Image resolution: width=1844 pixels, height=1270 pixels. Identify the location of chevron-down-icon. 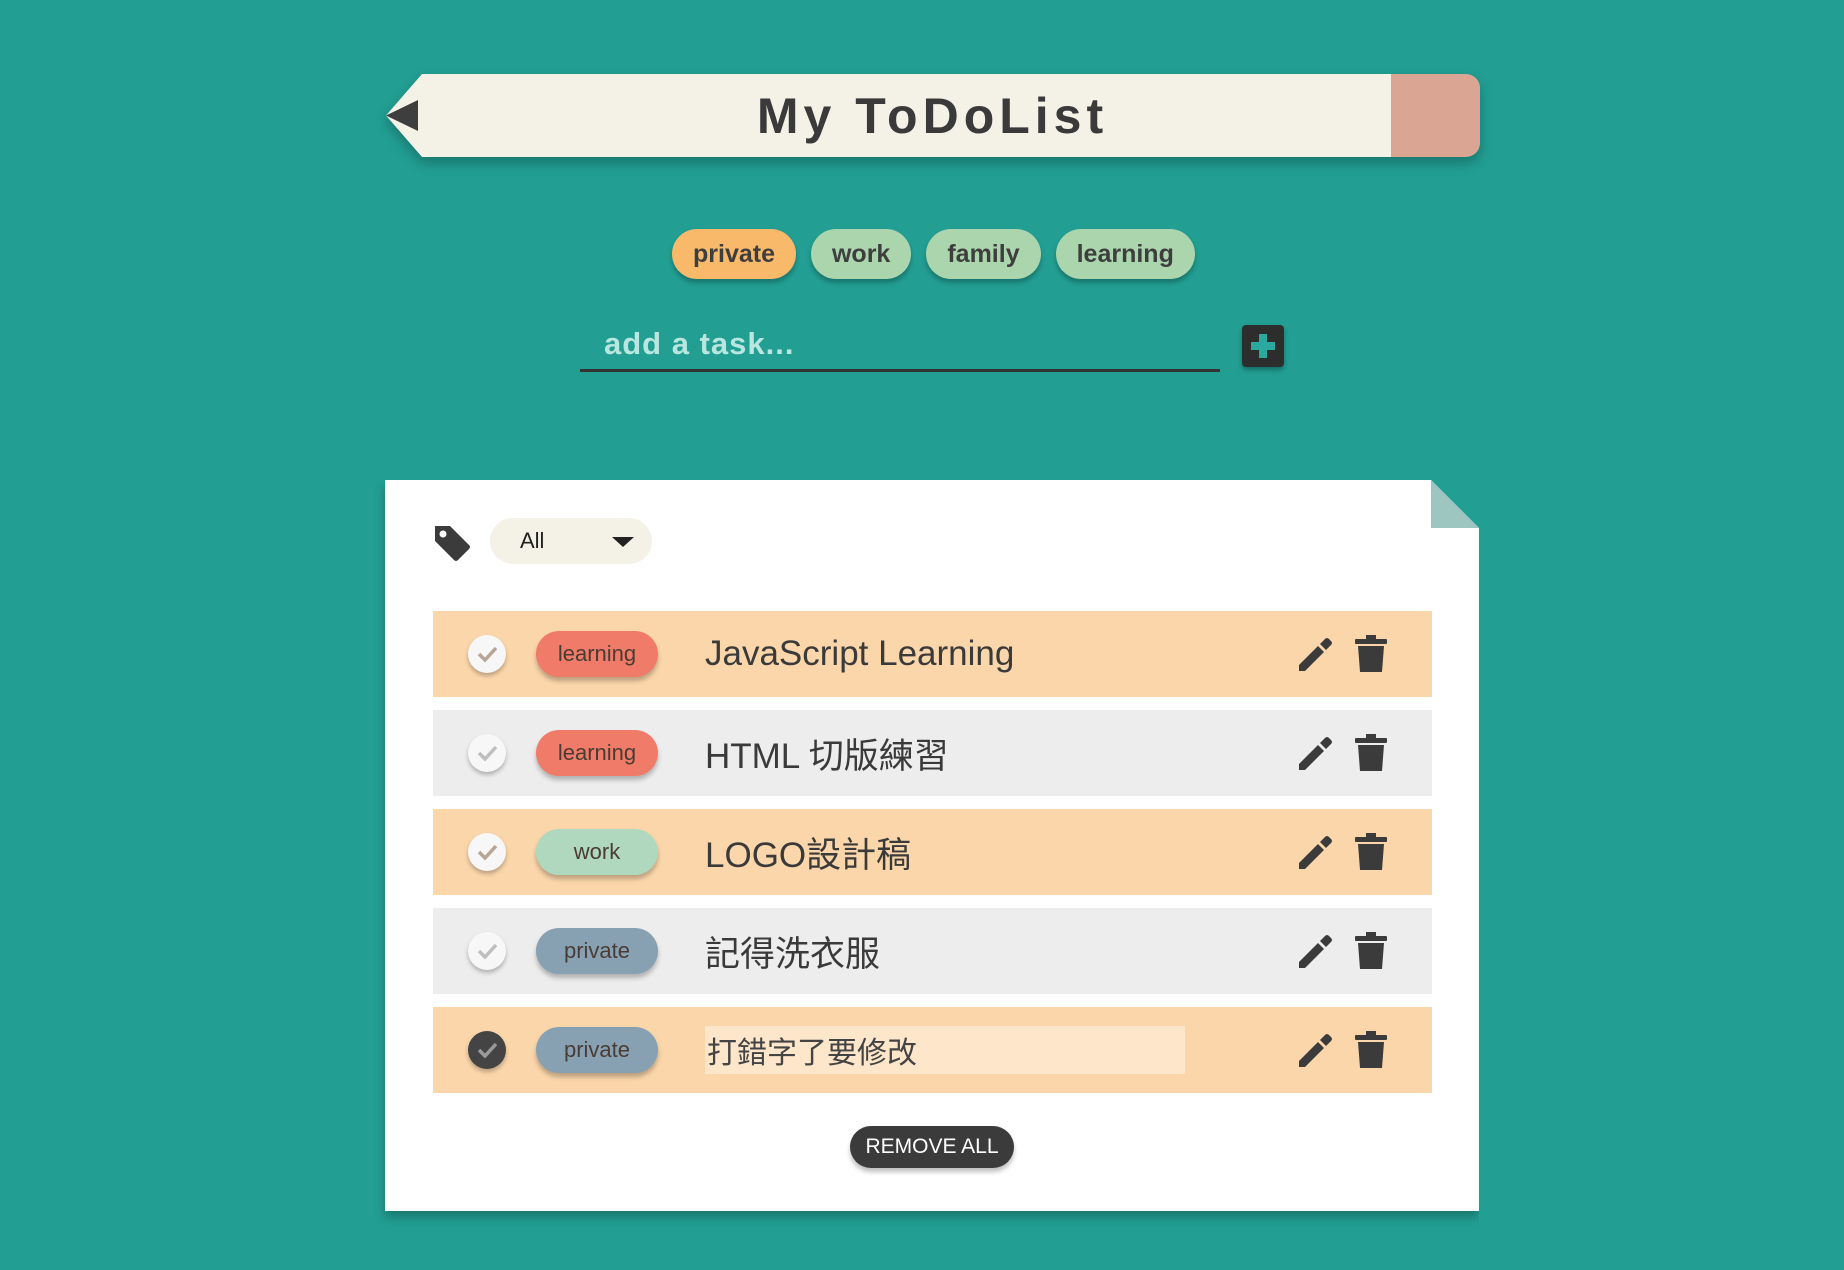
(623, 542).